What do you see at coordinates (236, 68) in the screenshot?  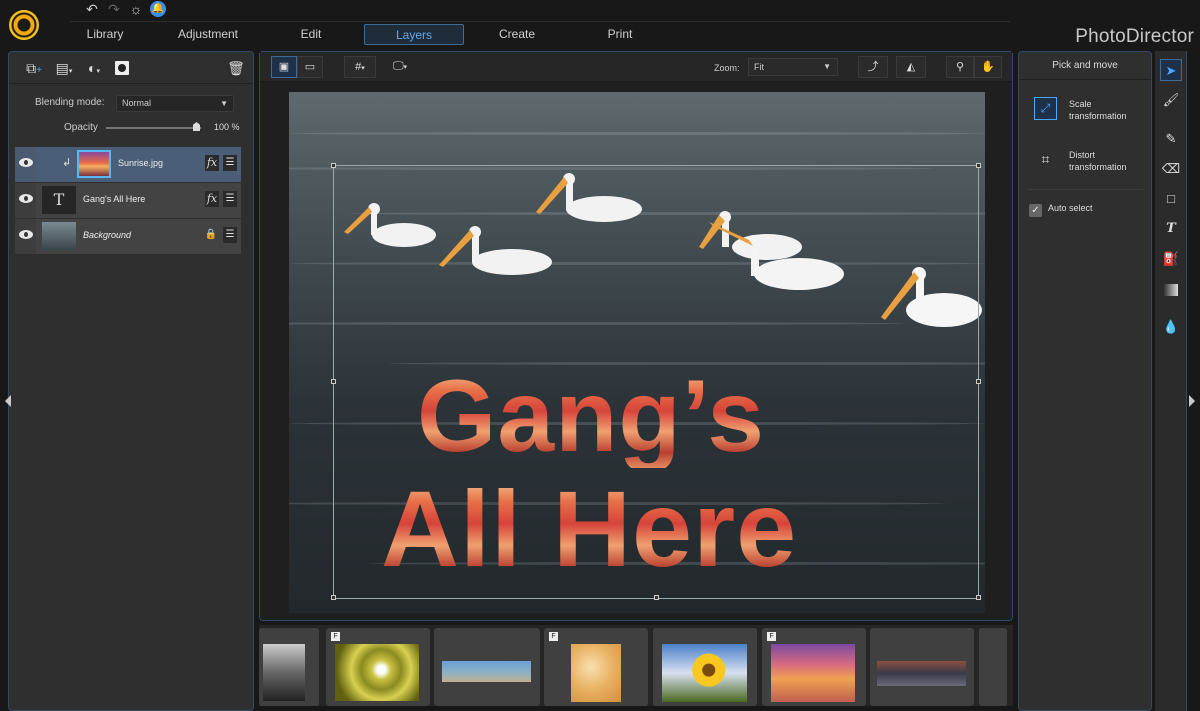 I see `trash-icon: 🗑` at bounding box center [236, 68].